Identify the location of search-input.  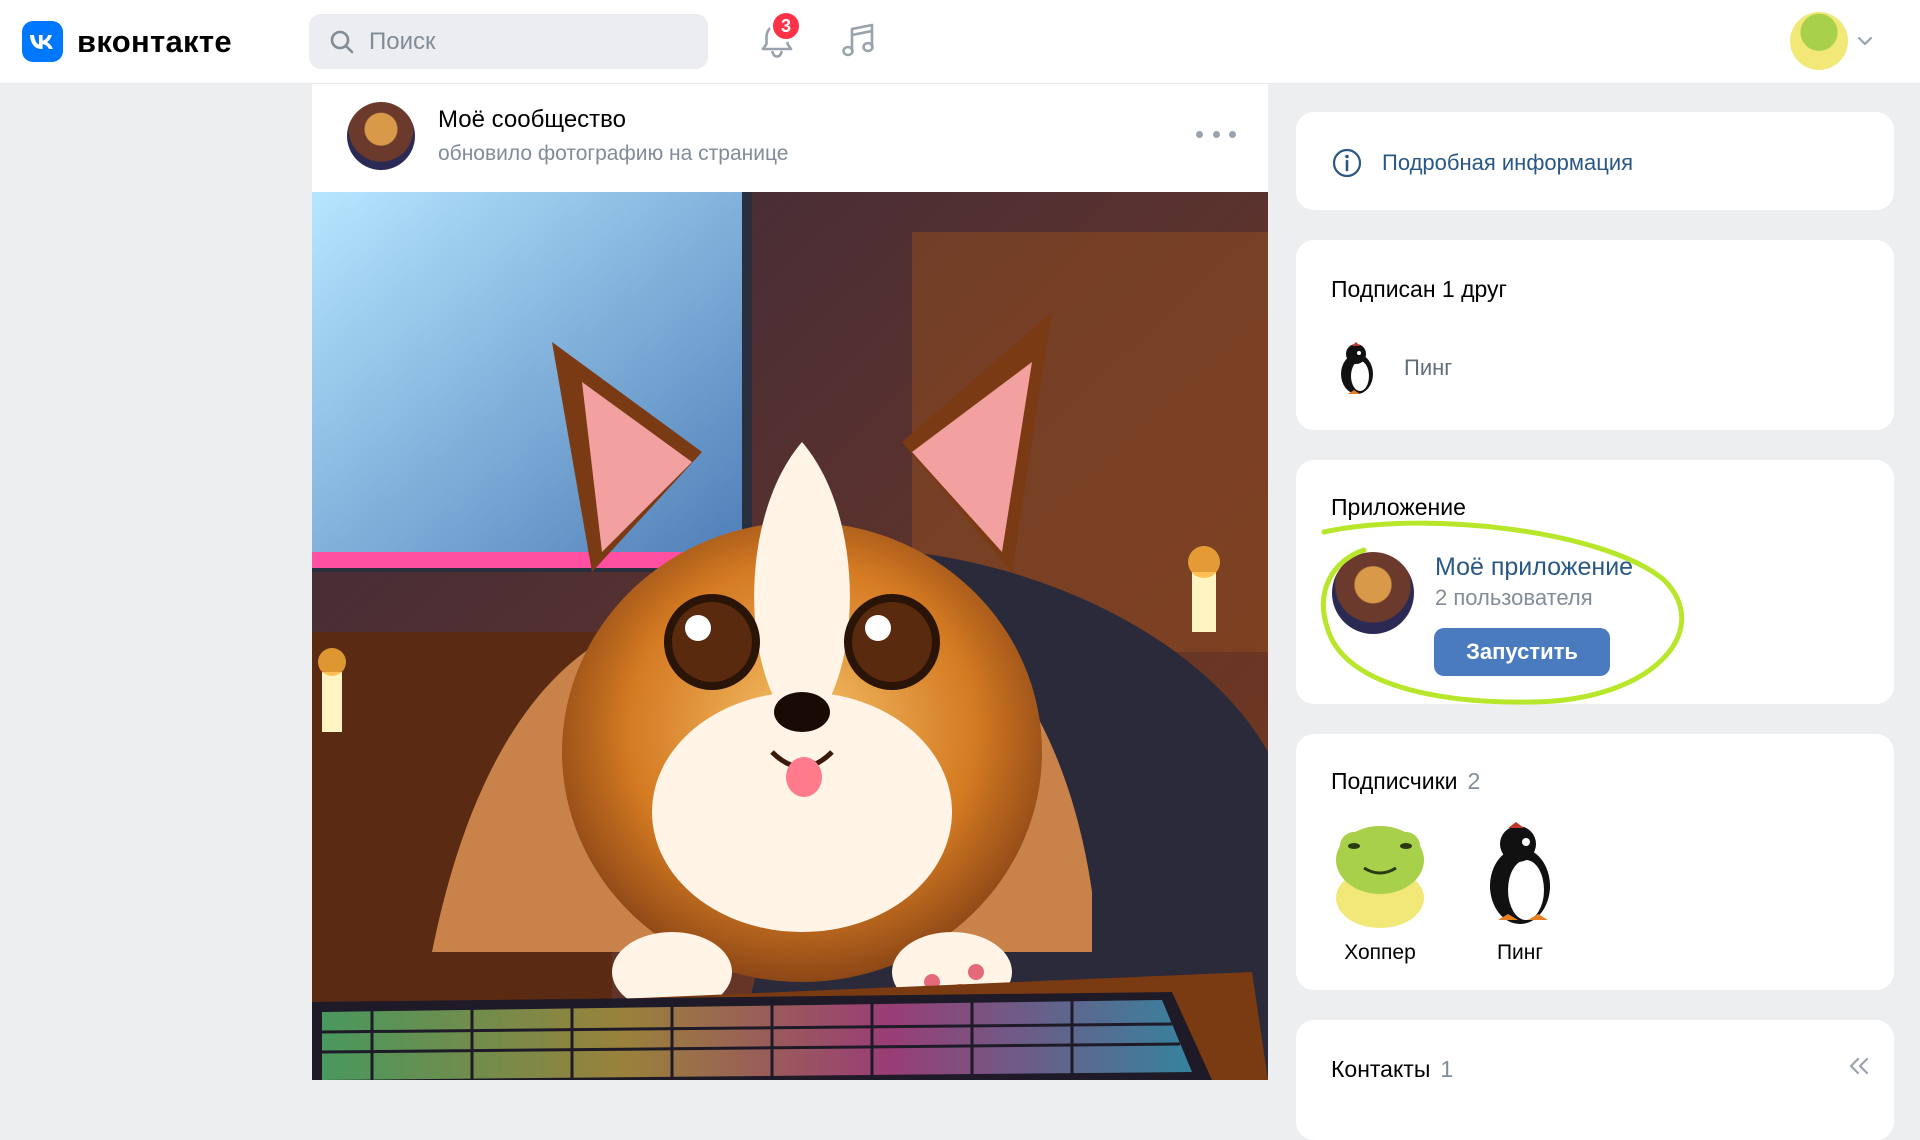
(529, 41).